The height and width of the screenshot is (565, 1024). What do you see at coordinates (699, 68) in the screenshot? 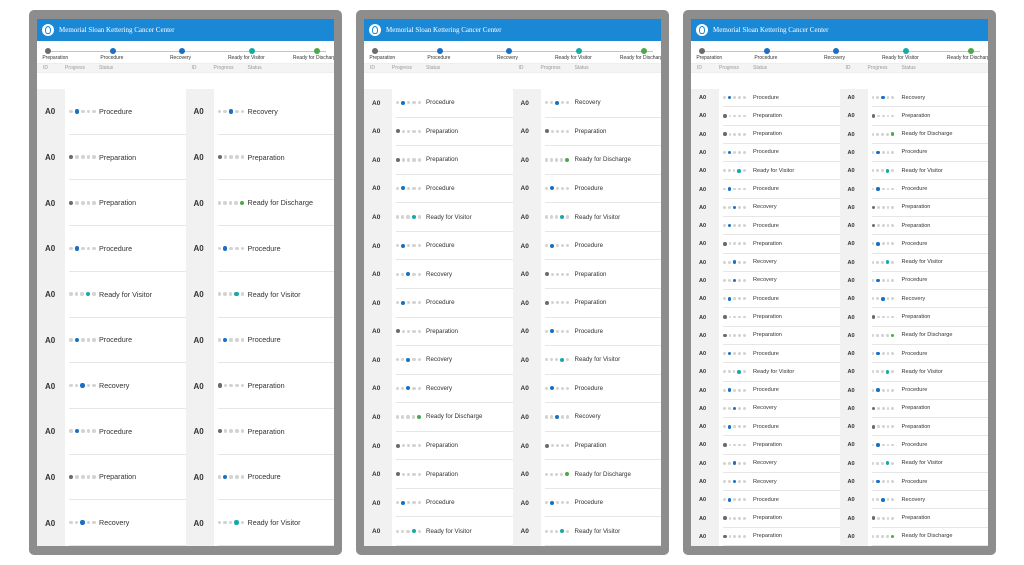
I see `column-id-label: ID` at bounding box center [699, 68].